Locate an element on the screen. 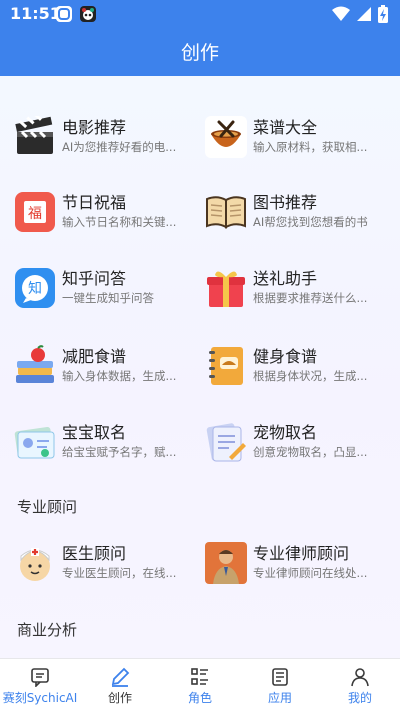  lawyer-avatar-icon is located at coordinates (226, 563).